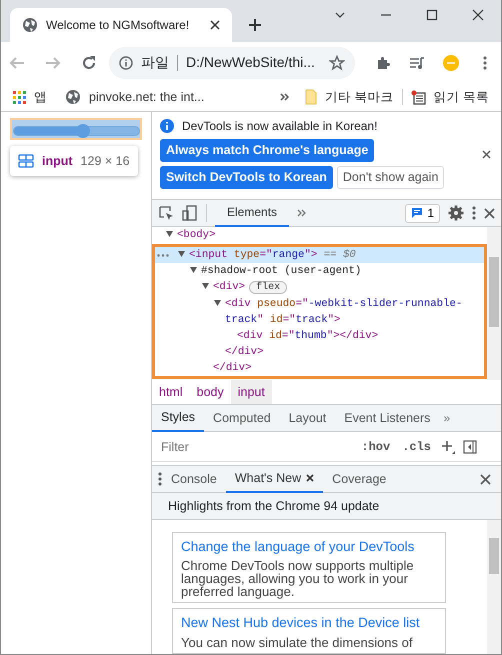  What do you see at coordinates (155, 62) in the screenshot?
I see `address-scheme: 파일` at bounding box center [155, 62].